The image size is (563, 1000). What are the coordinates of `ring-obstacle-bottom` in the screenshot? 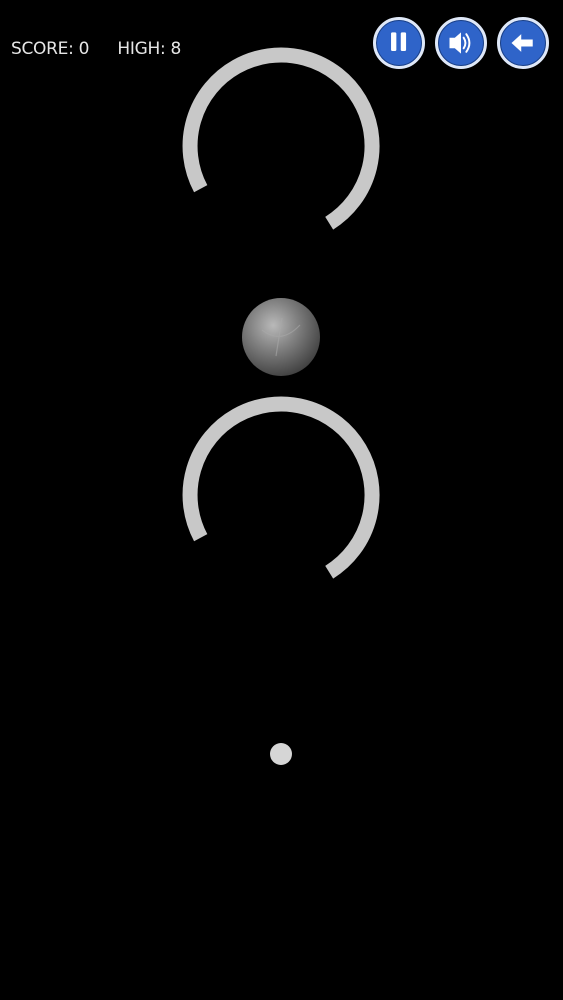 It's located at (281, 487).